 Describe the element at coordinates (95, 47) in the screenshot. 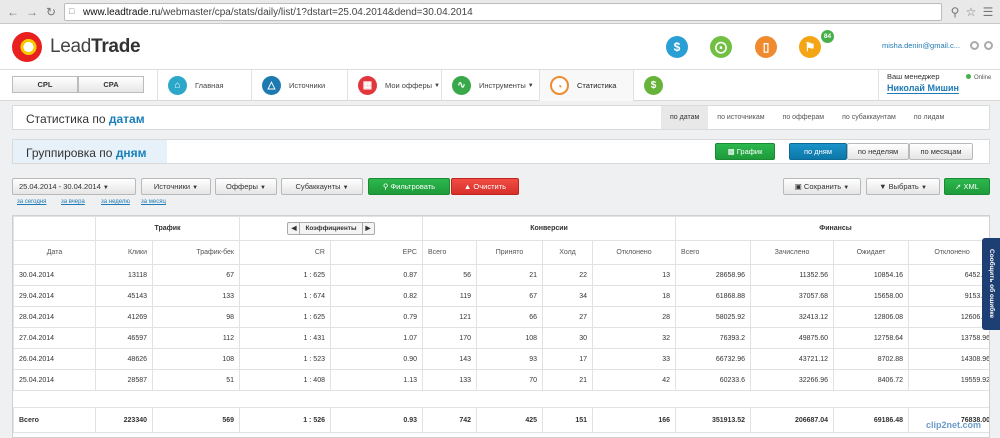

I see `logo-text: LeadTrade` at that location.